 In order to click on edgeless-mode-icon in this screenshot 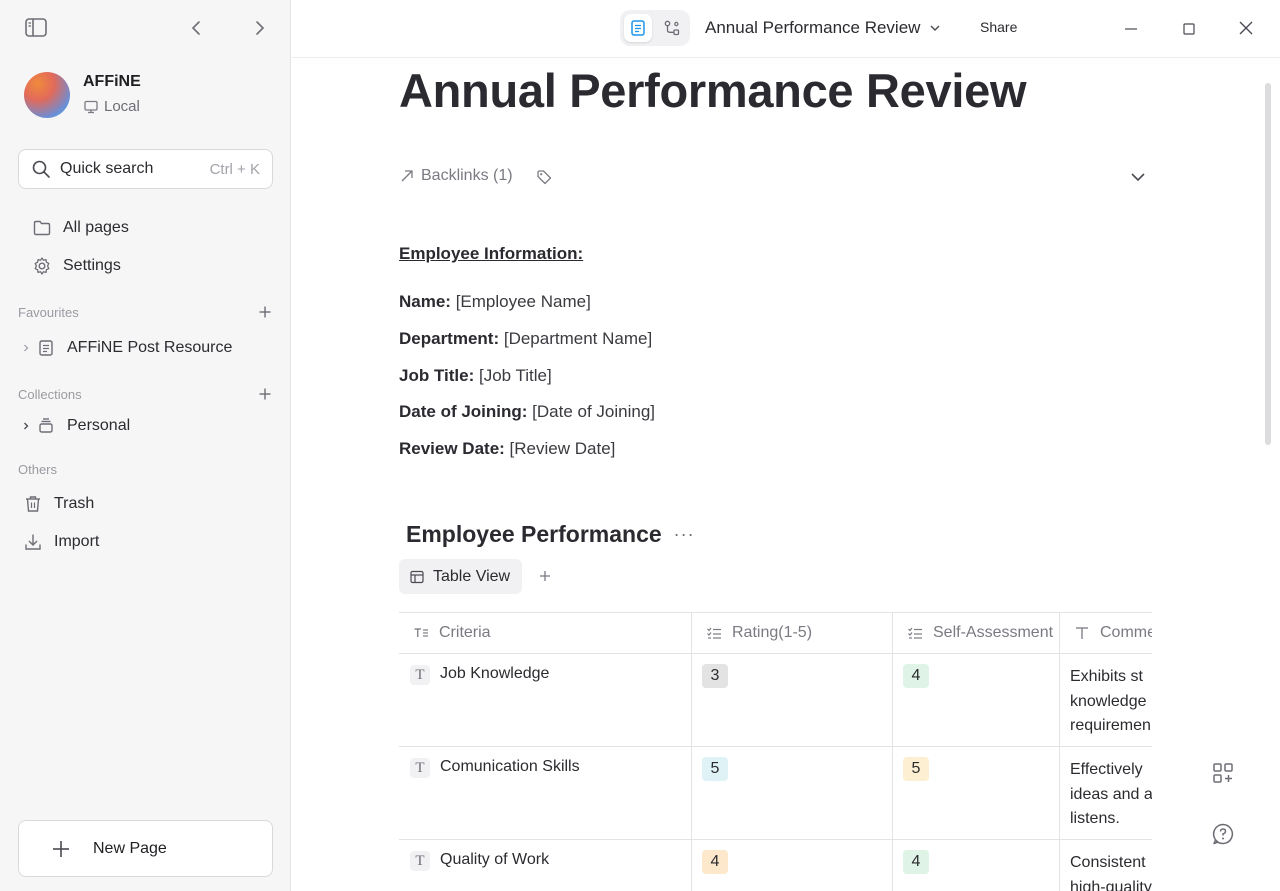, I will do `click(672, 28)`.